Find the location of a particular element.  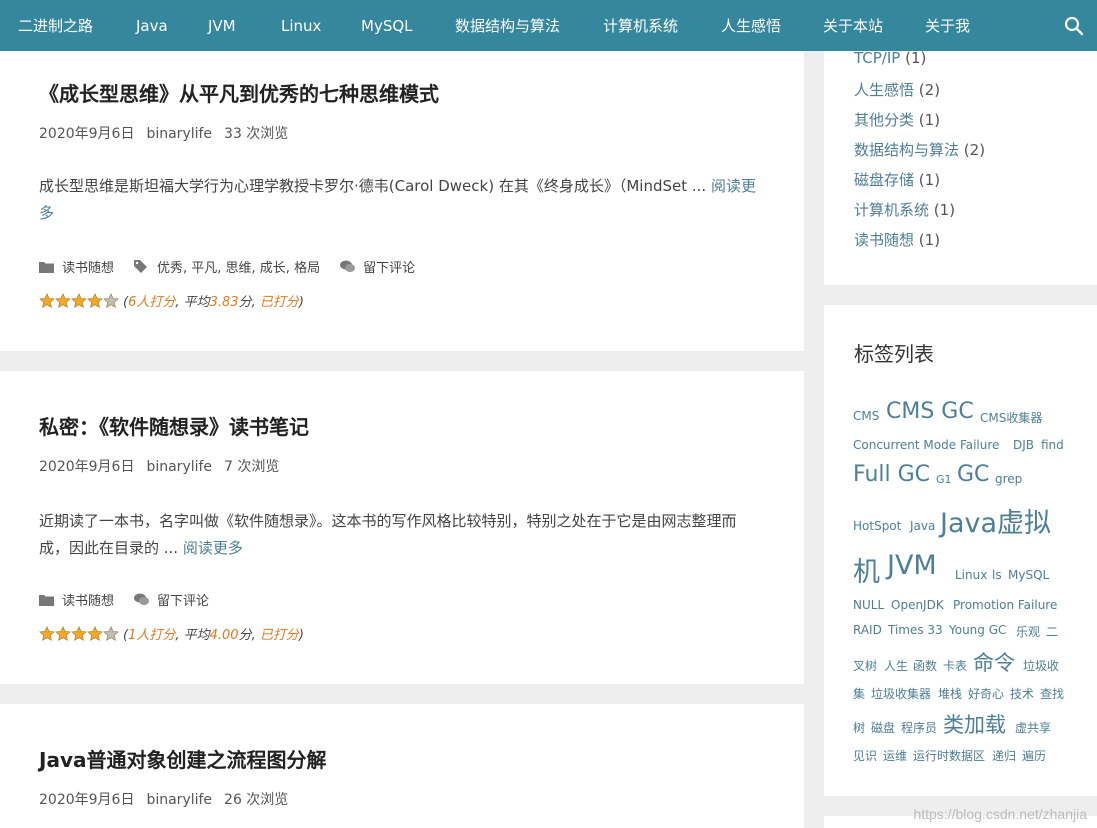

tag-link: 虚共享 is located at coordinates (1033, 727).